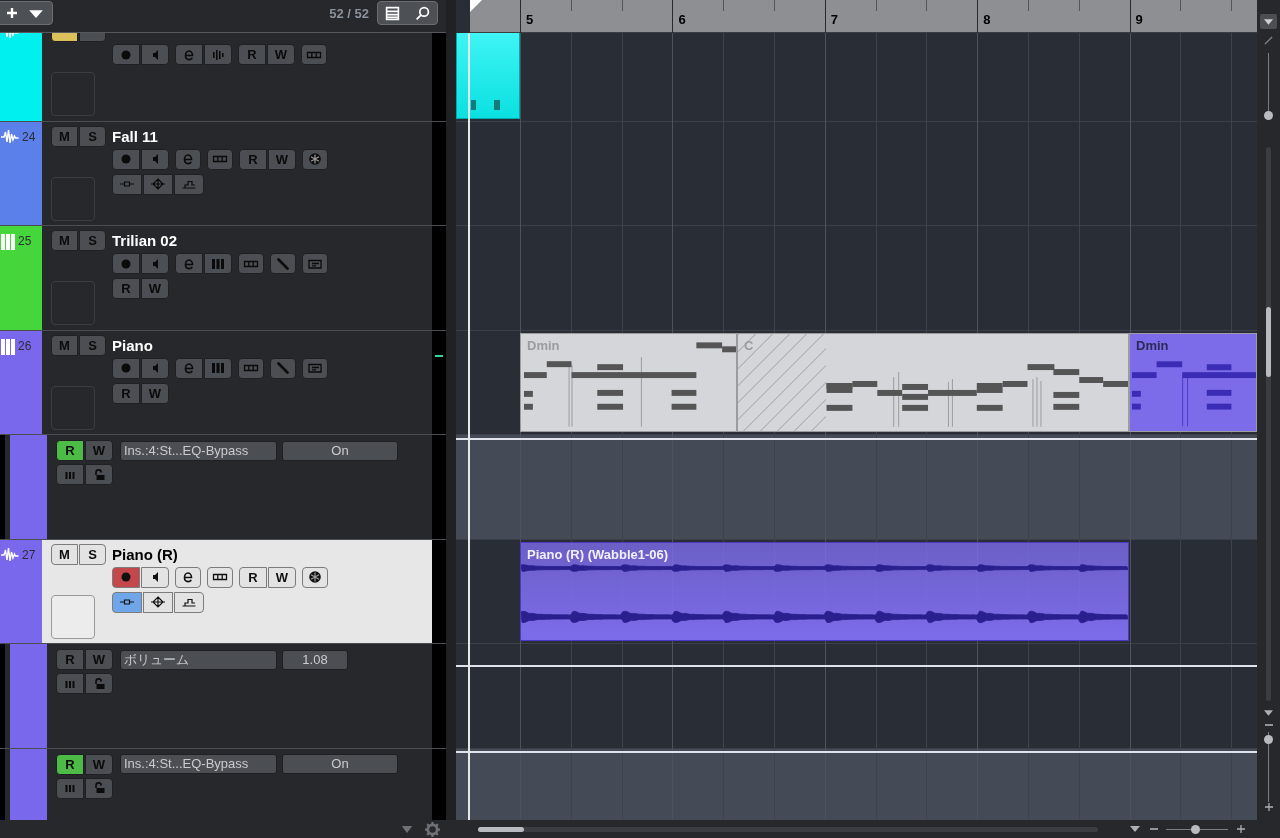 The height and width of the screenshot is (838, 1280). I want to click on pencil-icon, so click(1268, 40).